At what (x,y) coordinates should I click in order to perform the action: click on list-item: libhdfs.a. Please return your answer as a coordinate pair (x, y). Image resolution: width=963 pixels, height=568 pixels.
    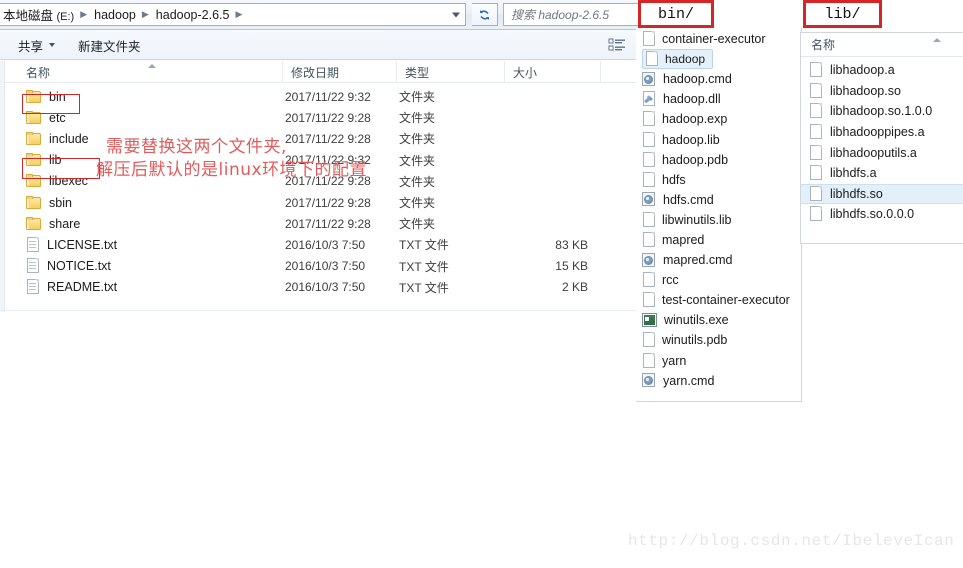
    Looking at the image, I should click on (882, 173).